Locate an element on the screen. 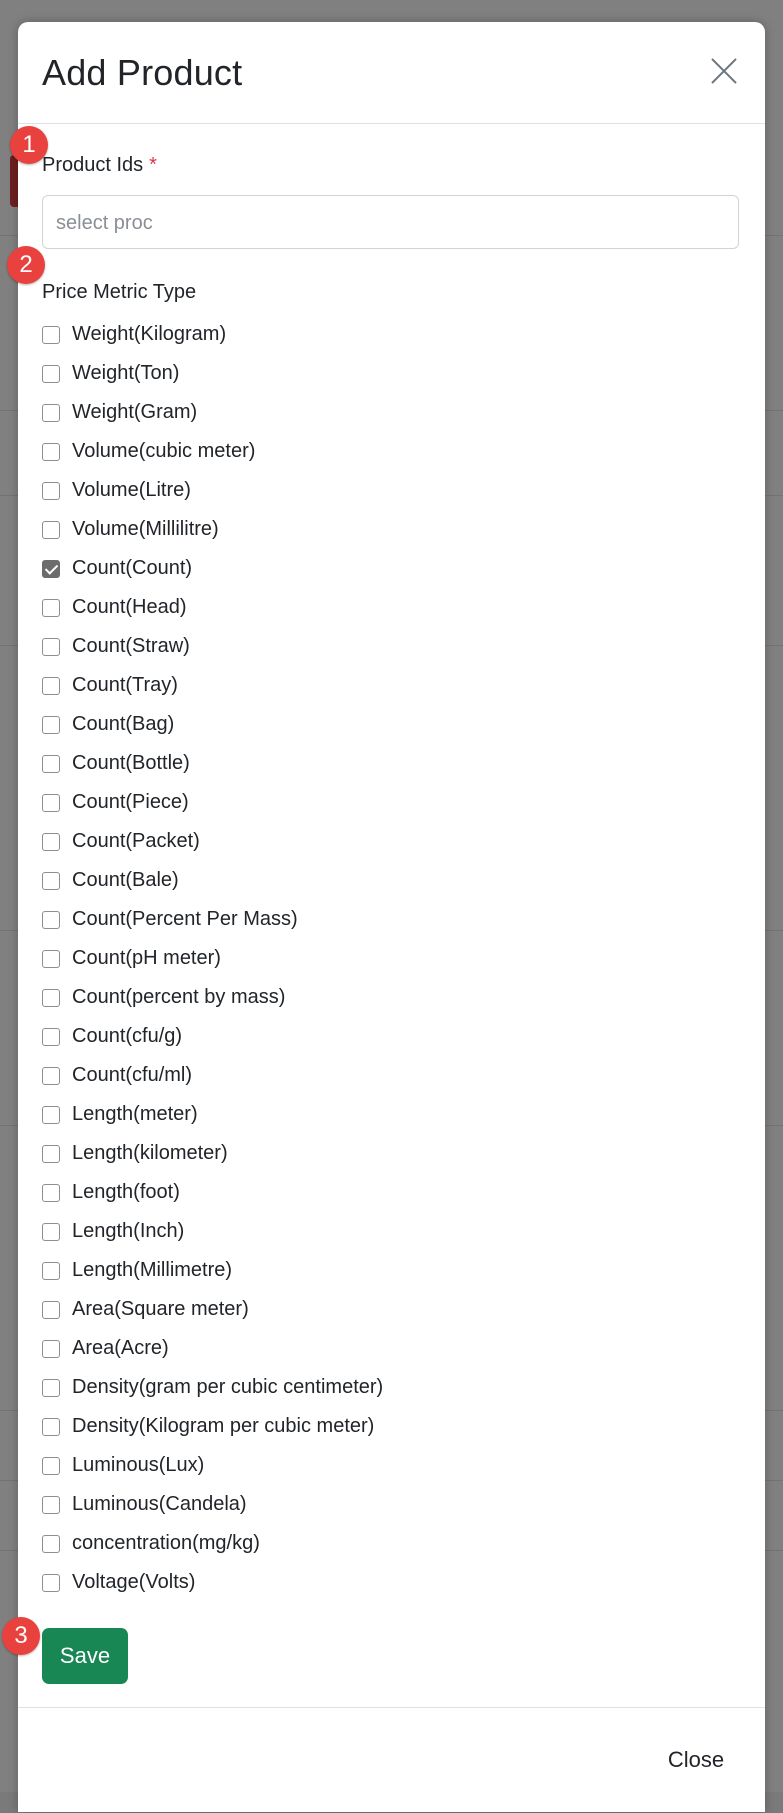 Image resolution: width=783 pixels, height=1813 pixels. option-label: Volume(Millilitre) is located at coordinates (145, 529).